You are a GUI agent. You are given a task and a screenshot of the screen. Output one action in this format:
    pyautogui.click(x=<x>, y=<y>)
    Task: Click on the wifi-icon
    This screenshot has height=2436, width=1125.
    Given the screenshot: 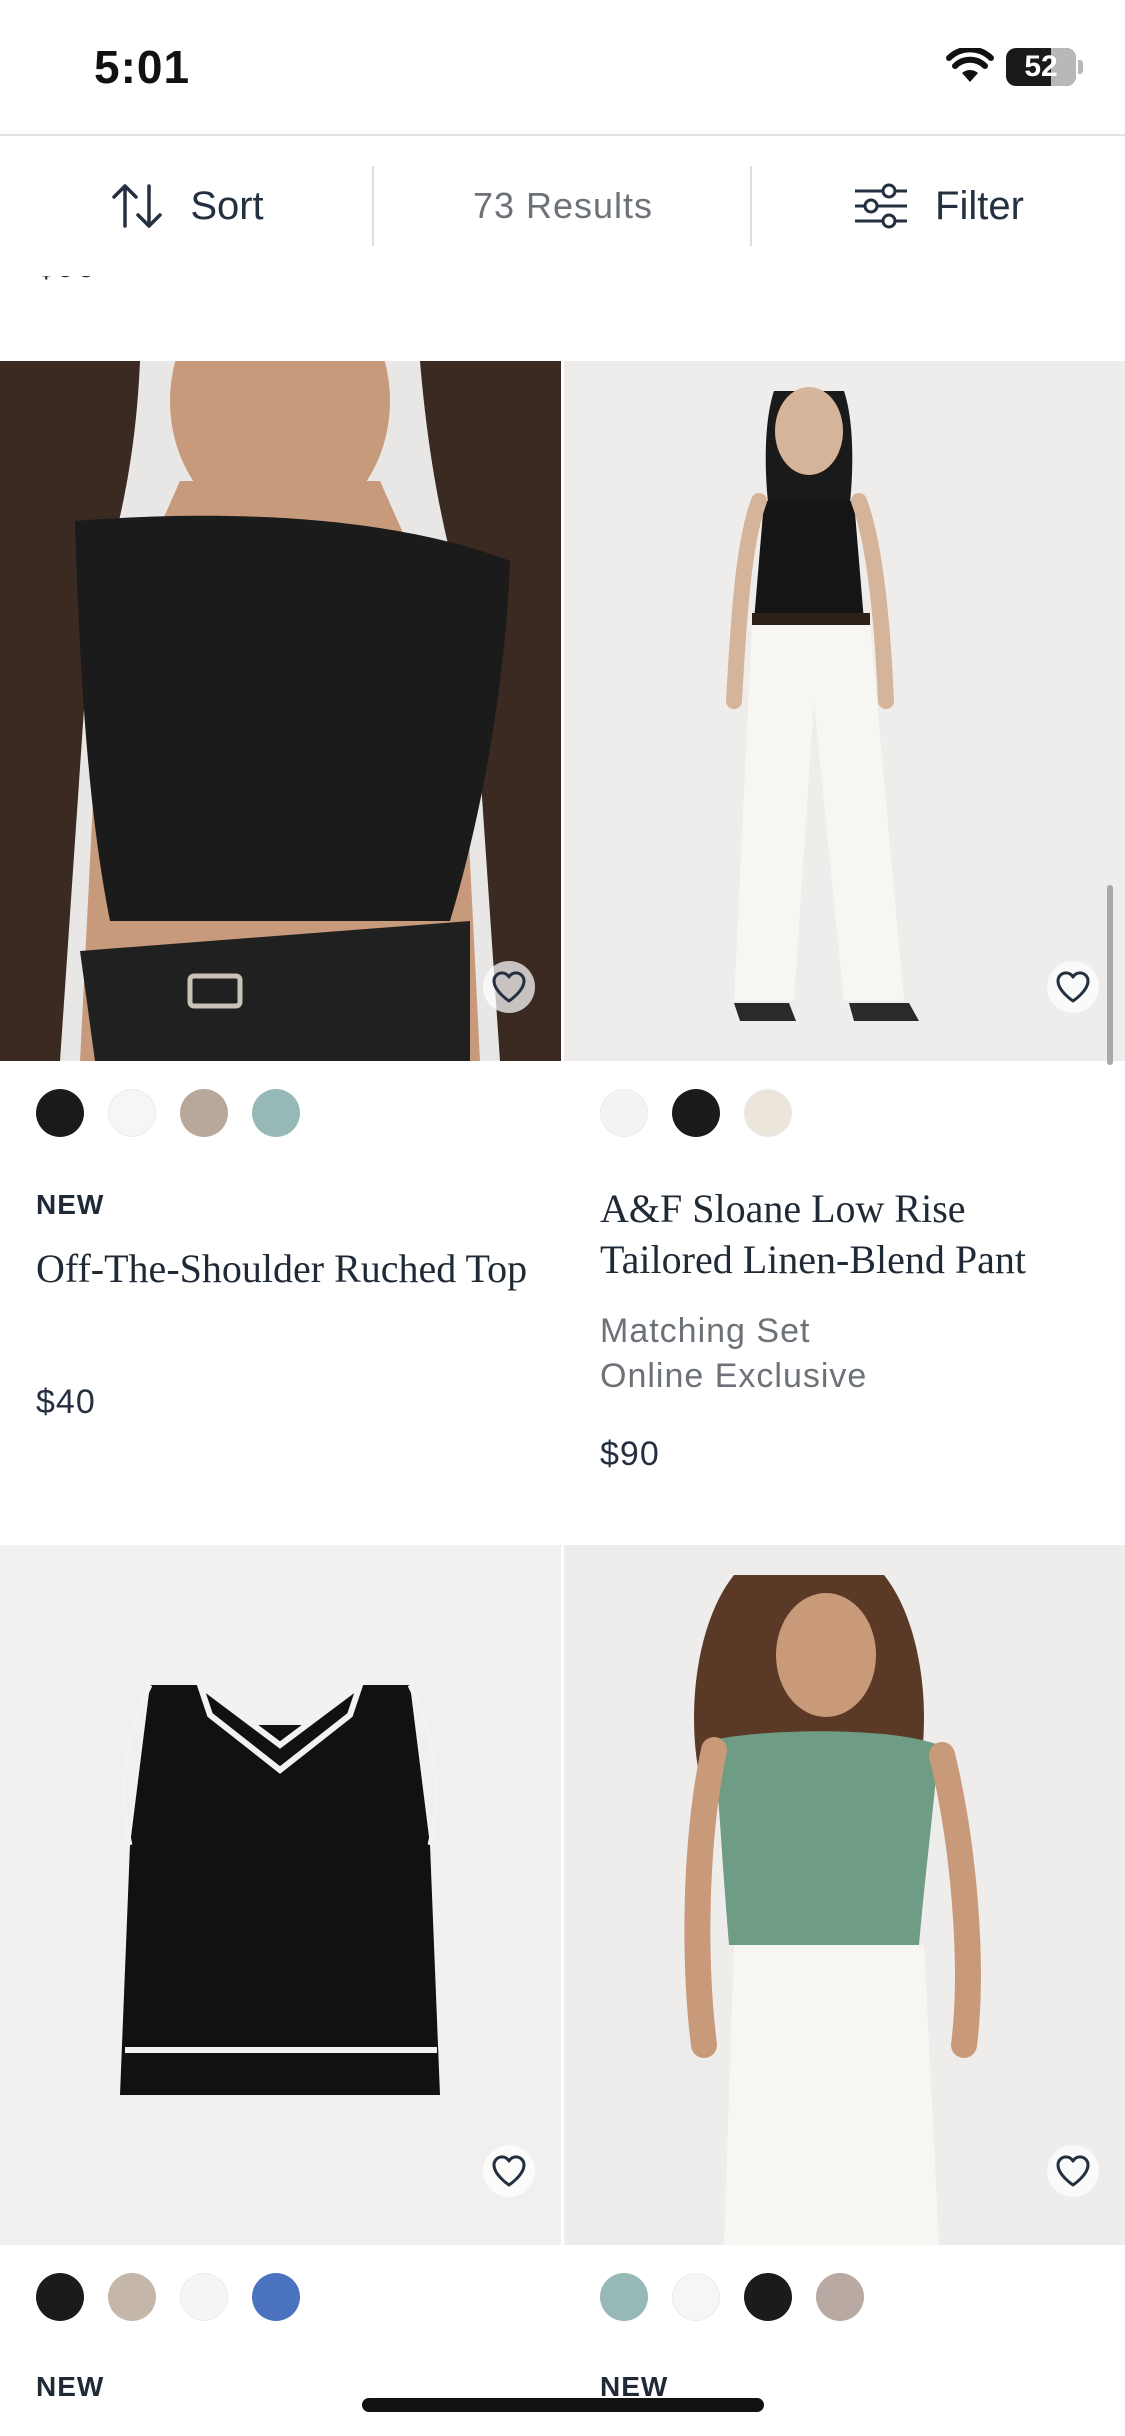 What is the action you would take?
    pyautogui.click(x=970, y=65)
    